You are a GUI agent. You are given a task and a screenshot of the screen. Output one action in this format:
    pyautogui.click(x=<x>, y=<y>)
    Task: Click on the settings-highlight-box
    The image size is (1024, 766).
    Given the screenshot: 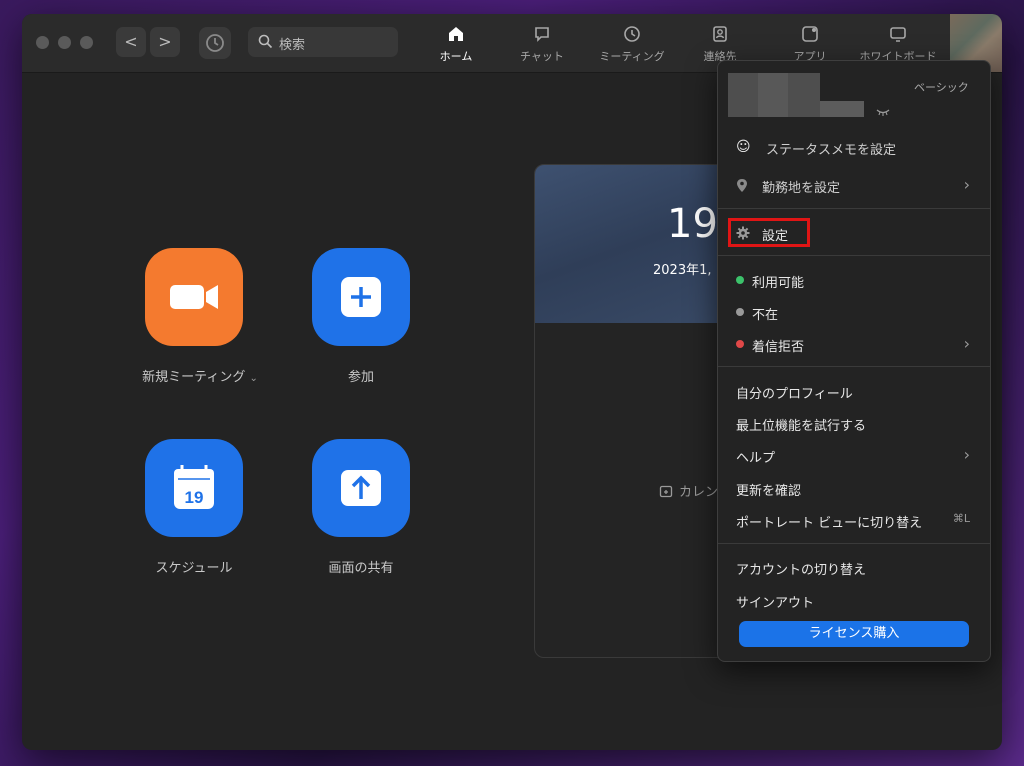 What is the action you would take?
    pyautogui.click(x=769, y=232)
    